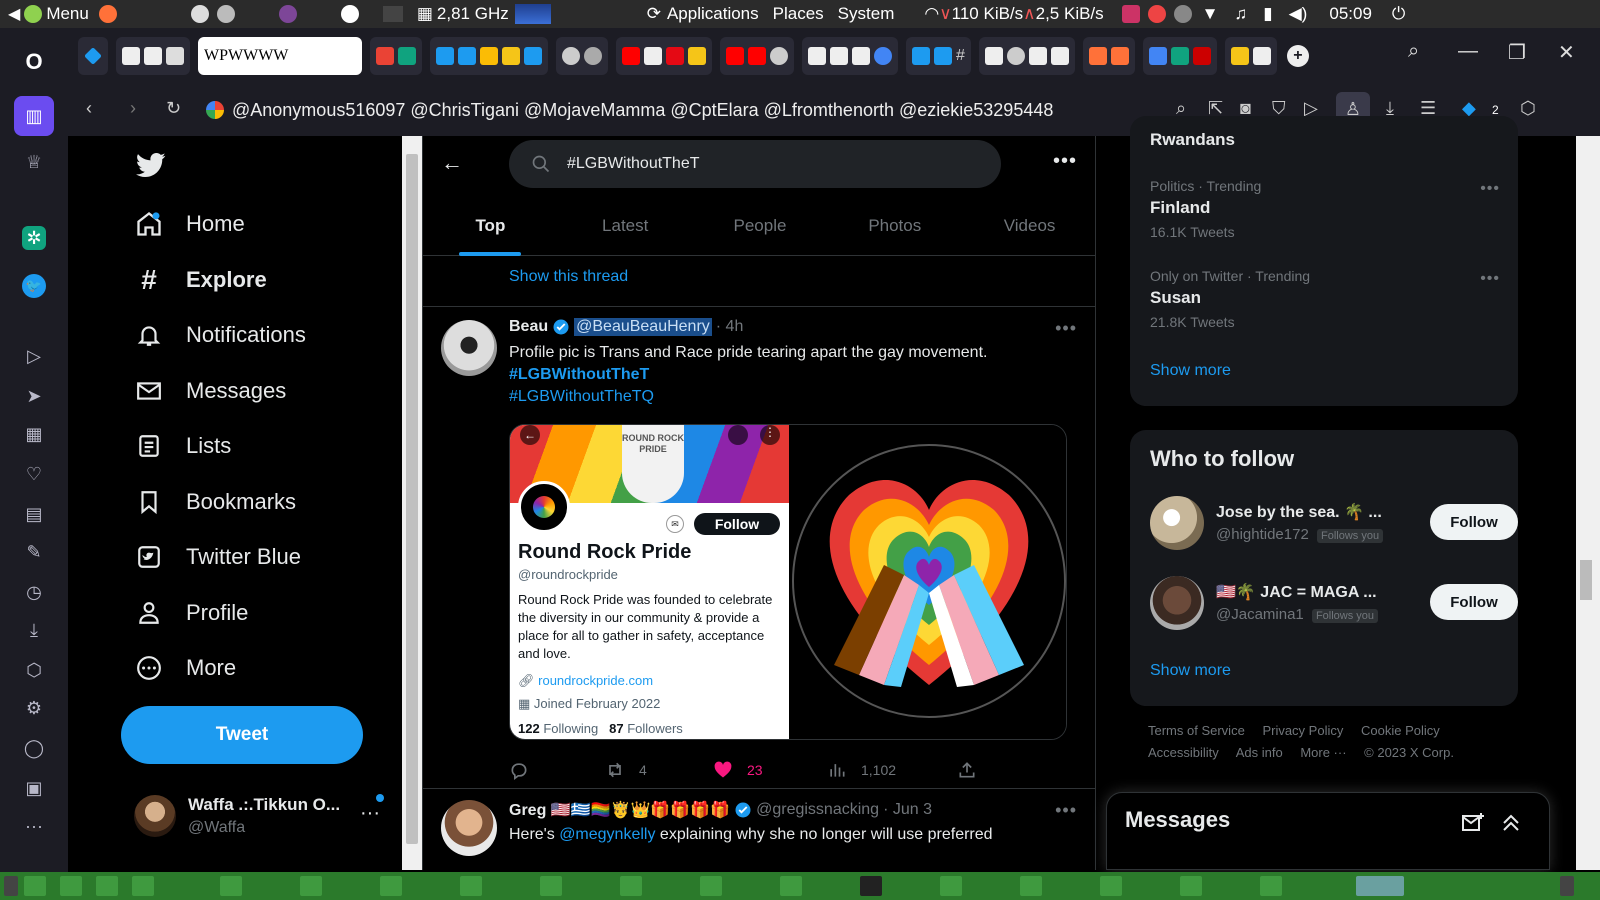 The width and height of the screenshot is (1600, 900). I want to click on reload-icon: ↻, so click(173, 108).